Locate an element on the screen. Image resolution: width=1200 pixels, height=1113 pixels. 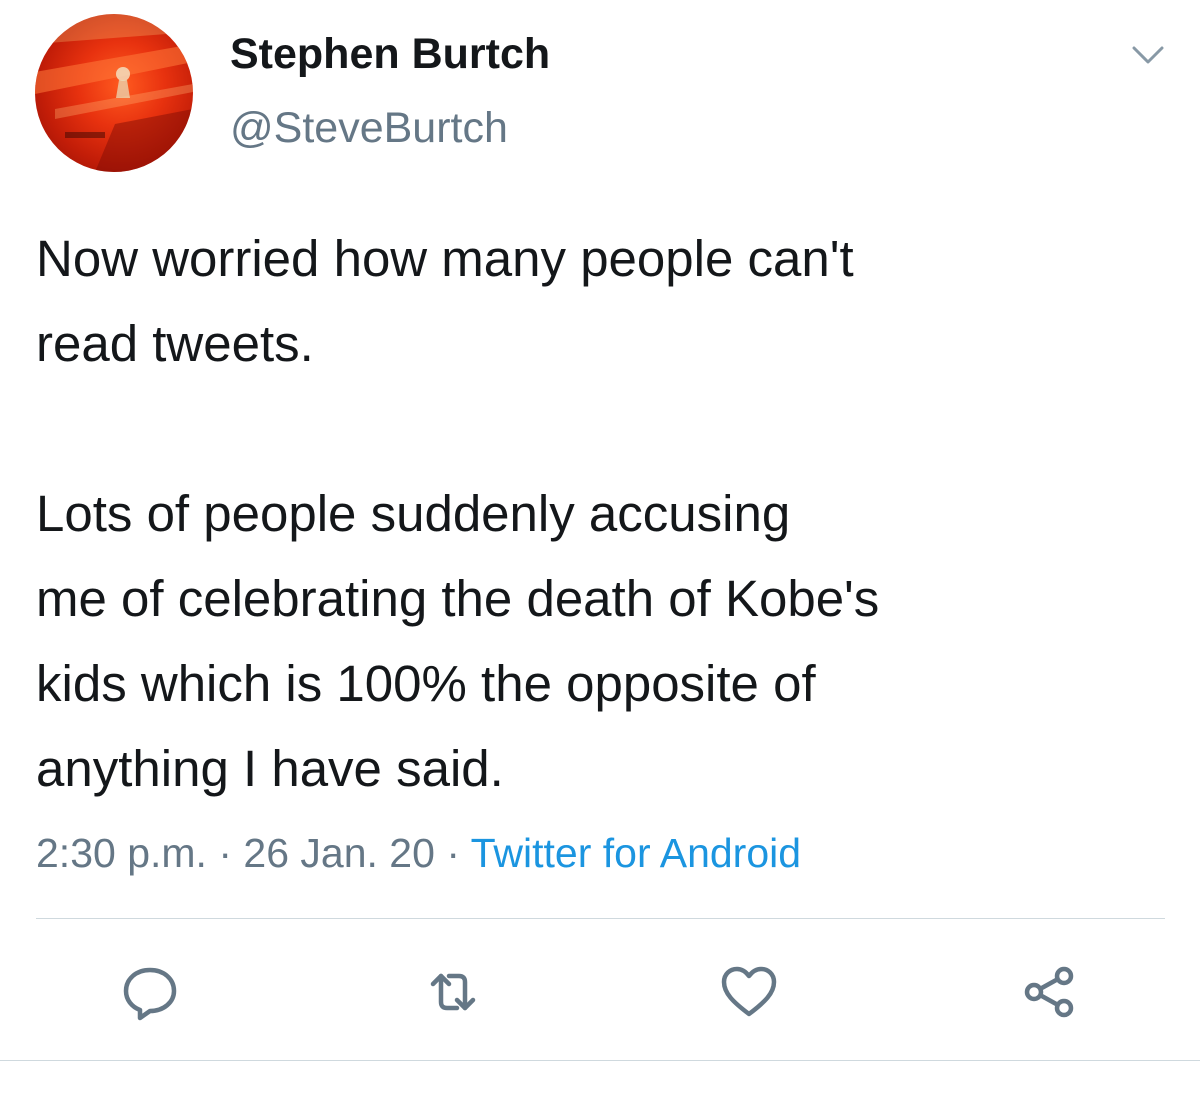
reply-button is located at coordinates (150, 992).